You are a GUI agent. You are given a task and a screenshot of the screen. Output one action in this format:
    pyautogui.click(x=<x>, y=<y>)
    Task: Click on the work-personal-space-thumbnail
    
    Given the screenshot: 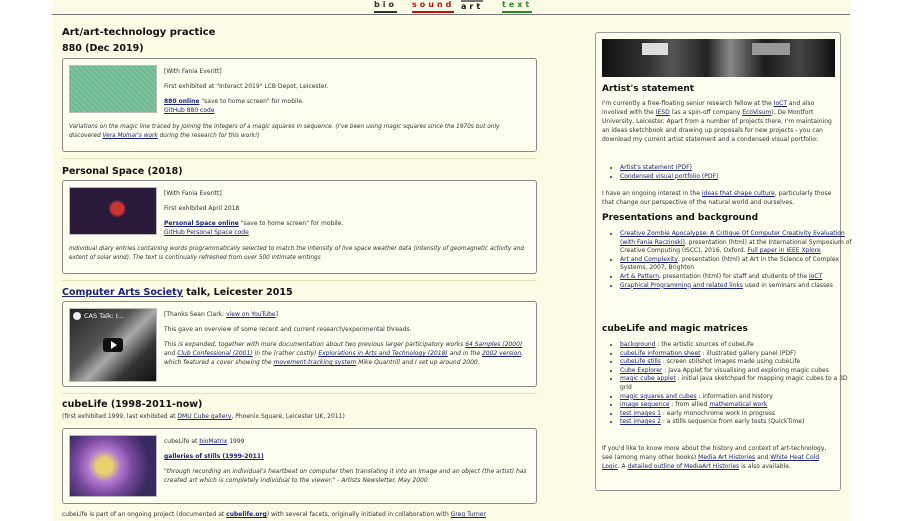 What is the action you would take?
    pyautogui.click(x=113, y=211)
    